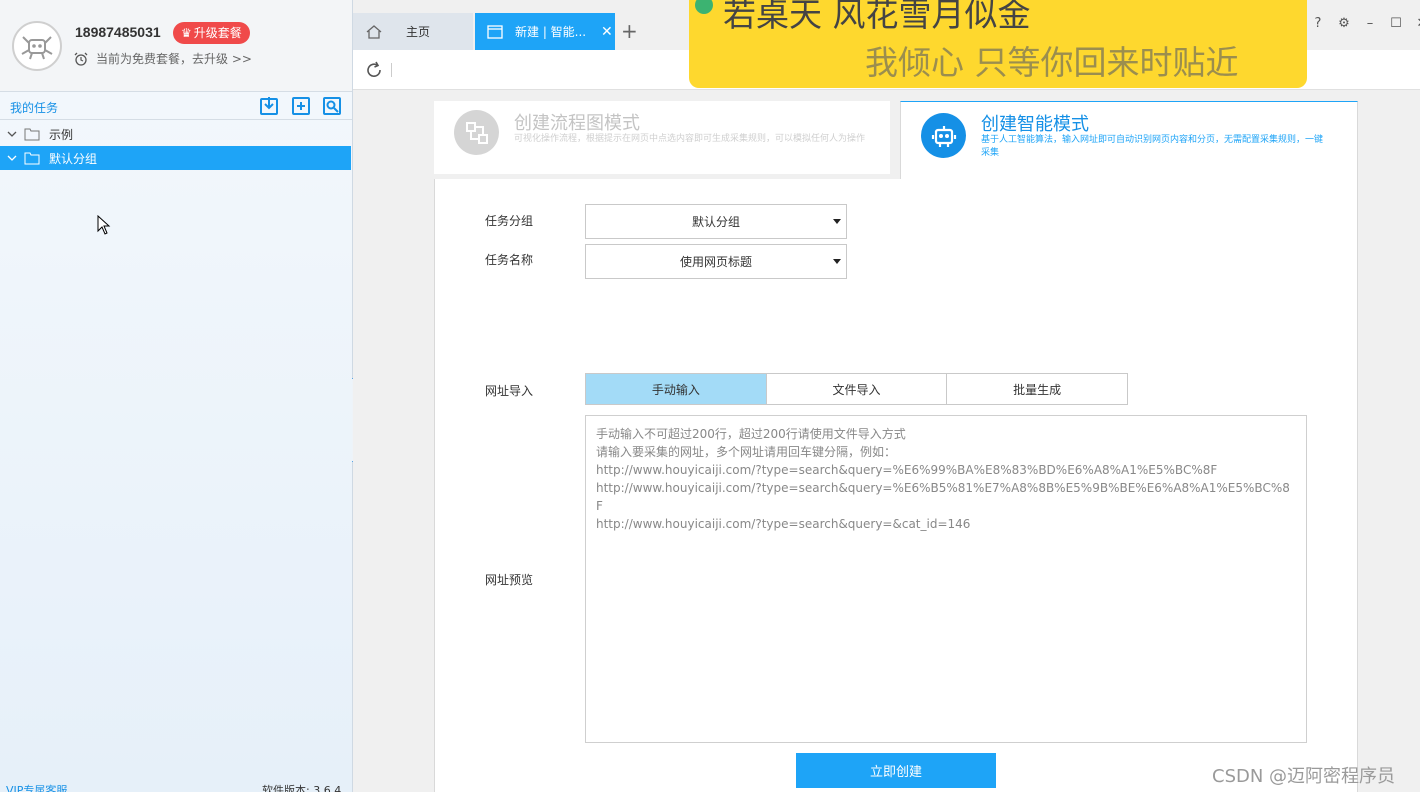  What do you see at coordinates (36, 787) in the screenshot?
I see `vip-support-link: VIP专属客服` at bounding box center [36, 787].